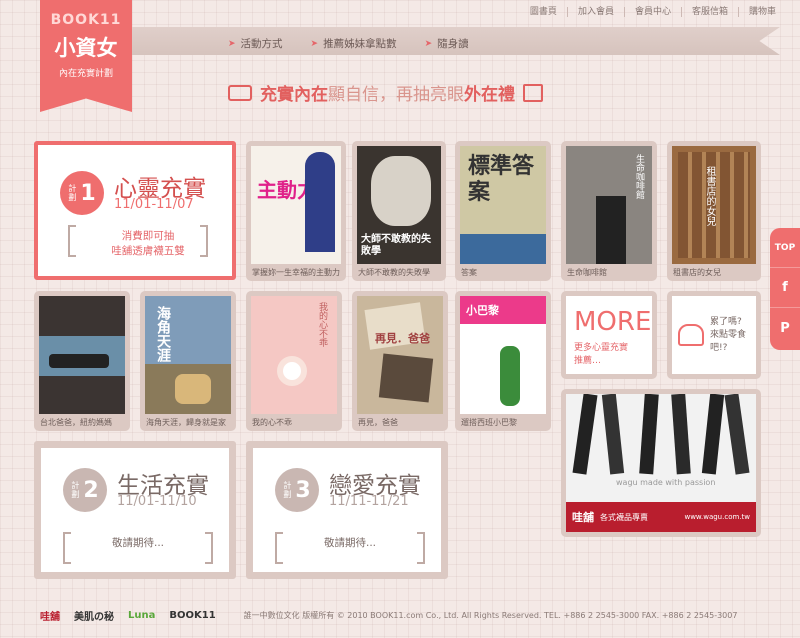  I want to click on book-cover: 生命咖啡館, so click(609, 205).